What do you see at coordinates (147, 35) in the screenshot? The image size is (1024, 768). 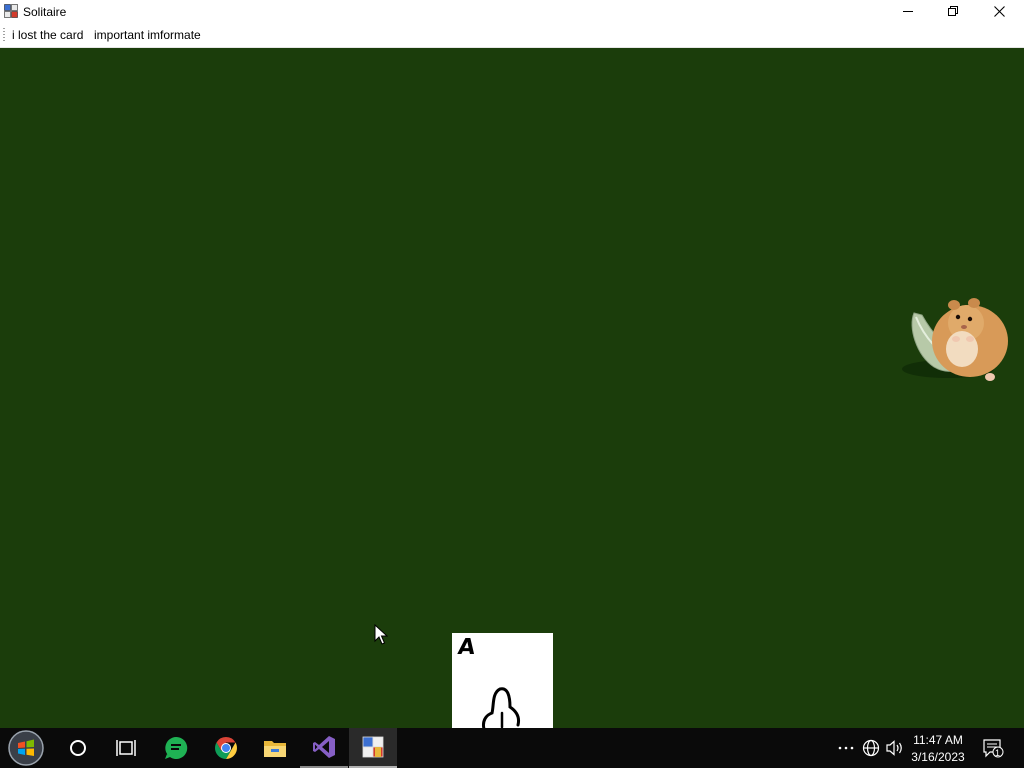 I see `menu-item-important-info: important imformate` at bounding box center [147, 35].